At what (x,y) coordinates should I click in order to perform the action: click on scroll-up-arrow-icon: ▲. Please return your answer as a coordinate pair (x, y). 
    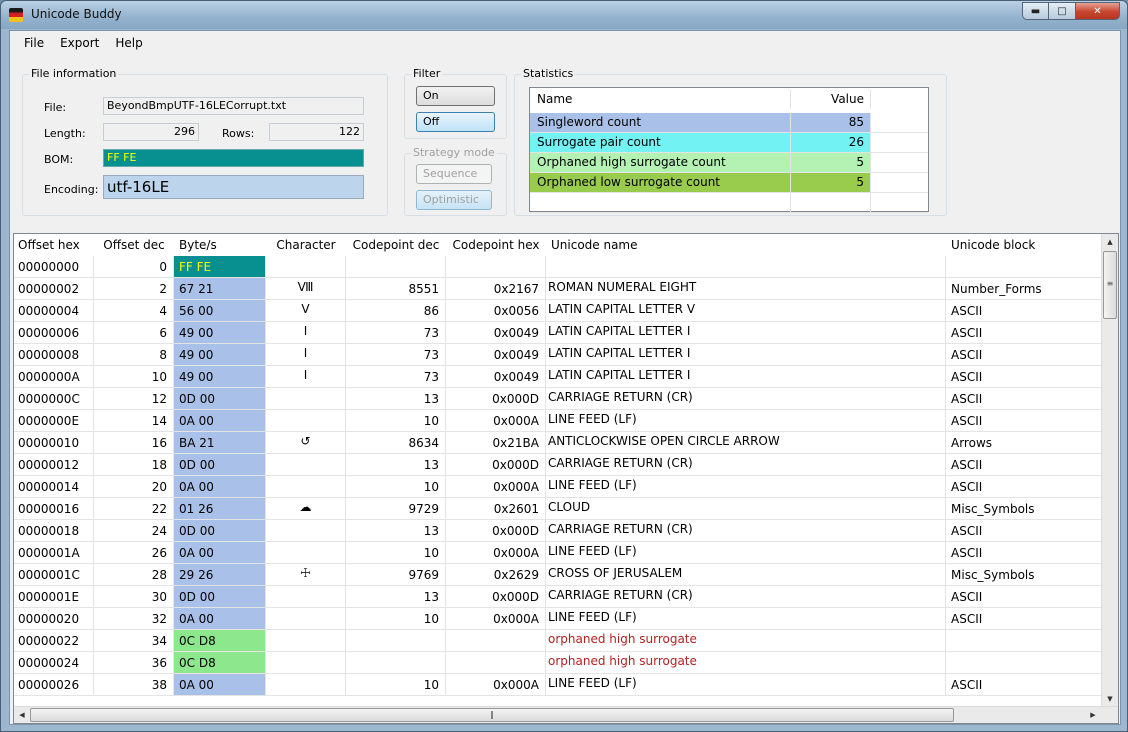
    Looking at the image, I should click on (1110, 242).